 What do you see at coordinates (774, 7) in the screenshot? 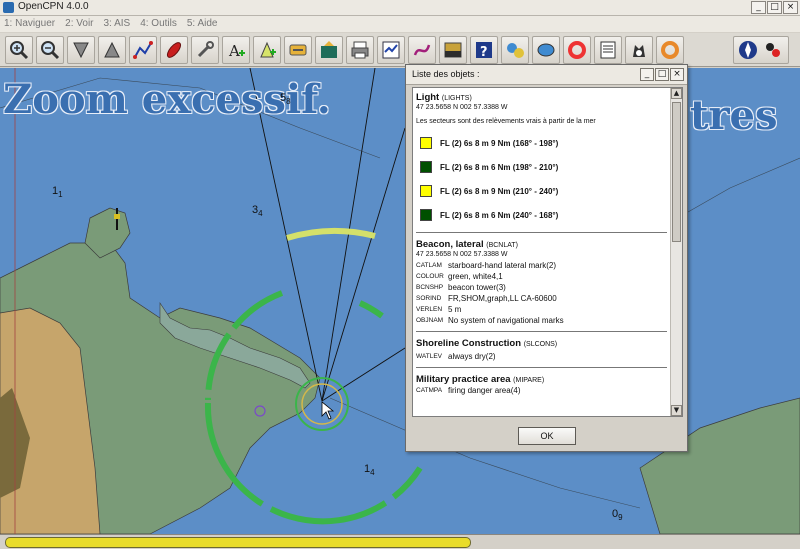
I see `maximize-button: □` at bounding box center [774, 7].